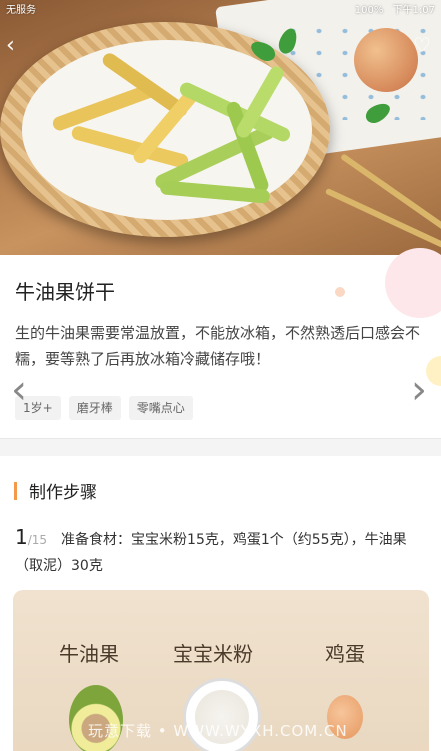  Describe the element at coordinates (386, 60) in the screenshot. I see `egg-photo` at that location.